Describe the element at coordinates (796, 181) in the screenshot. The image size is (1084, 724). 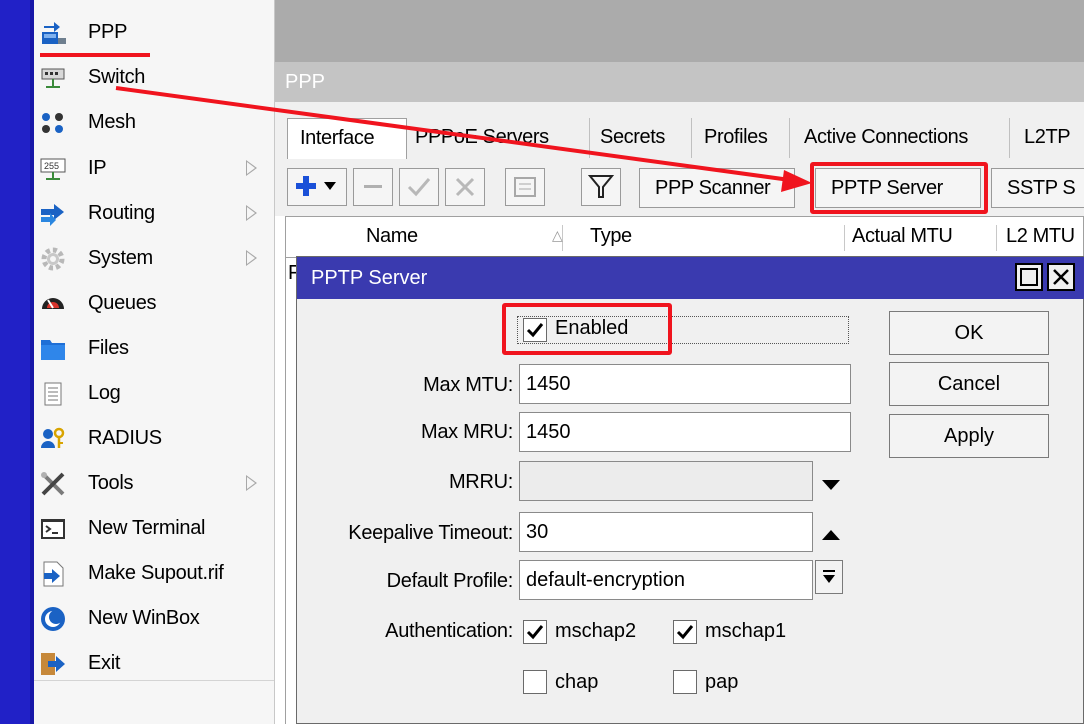
I see `annotation-arrow-head` at that location.